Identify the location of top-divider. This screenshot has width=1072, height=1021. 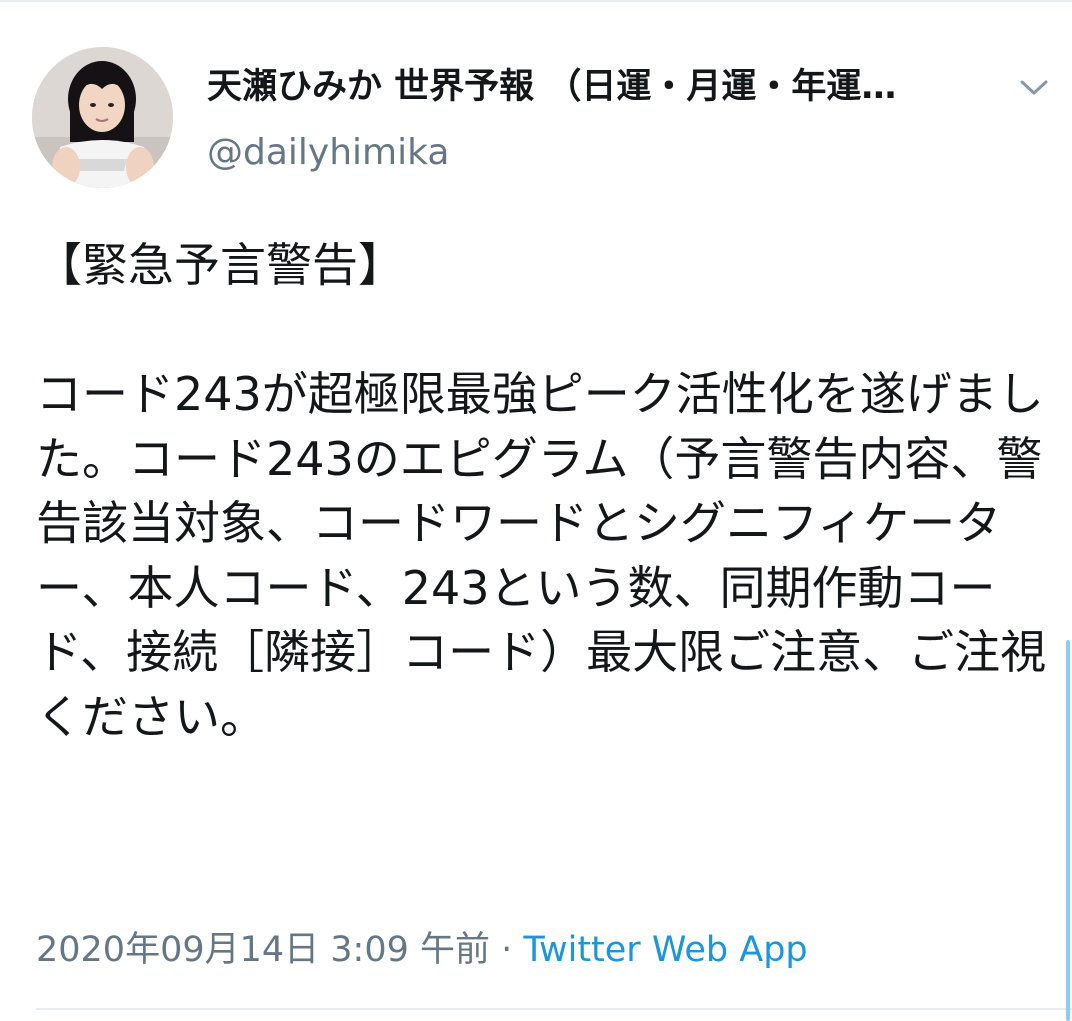
(536, 1).